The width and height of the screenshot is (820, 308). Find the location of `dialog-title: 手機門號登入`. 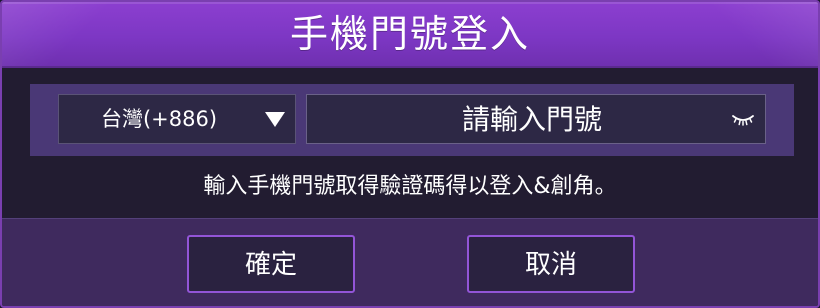

dialog-title: 手機門號登入 is located at coordinates (409, 34).